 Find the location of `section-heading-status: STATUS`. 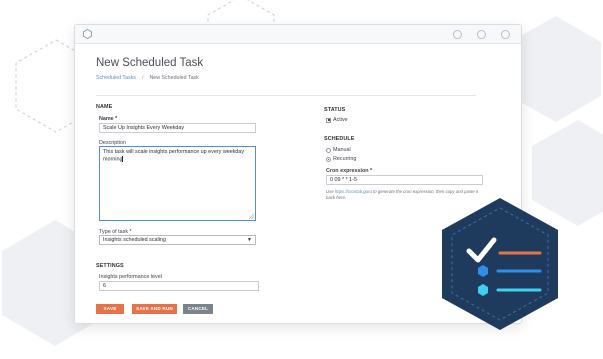

section-heading-status: STATUS is located at coordinates (335, 110).